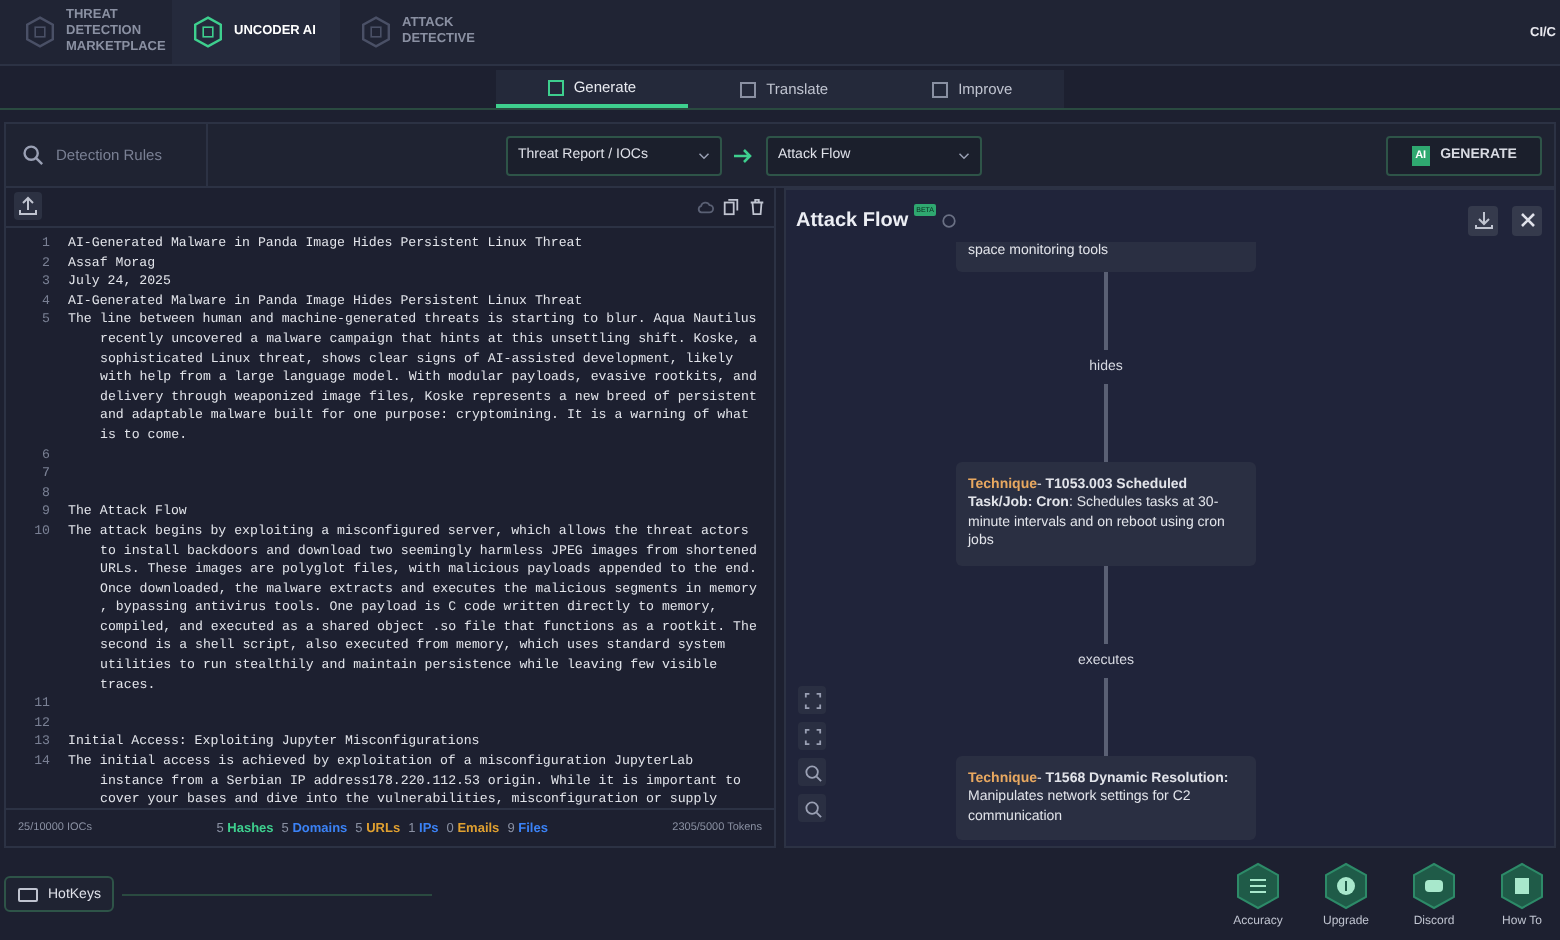 The width and height of the screenshot is (1560, 940). I want to click on close-button, so click(1527, 220).